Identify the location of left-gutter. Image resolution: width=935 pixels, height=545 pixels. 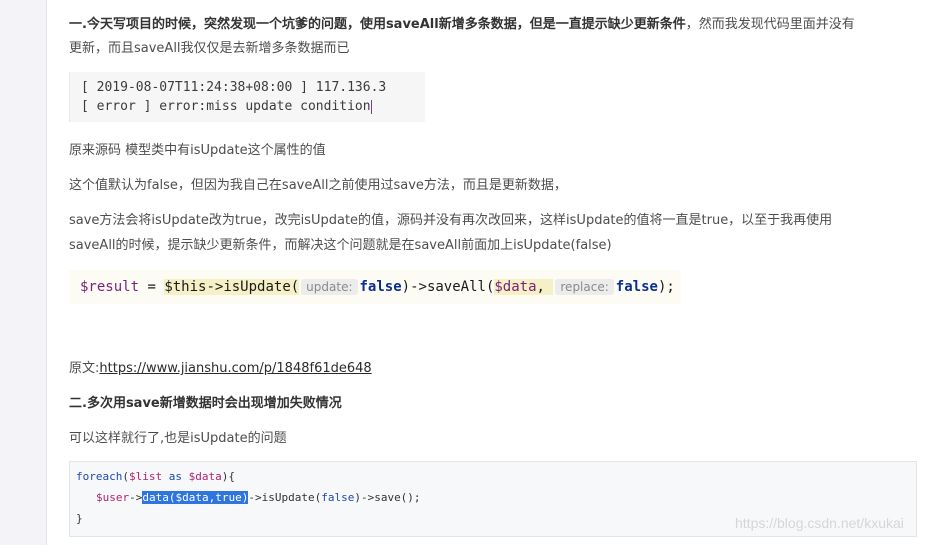
(23, 272).